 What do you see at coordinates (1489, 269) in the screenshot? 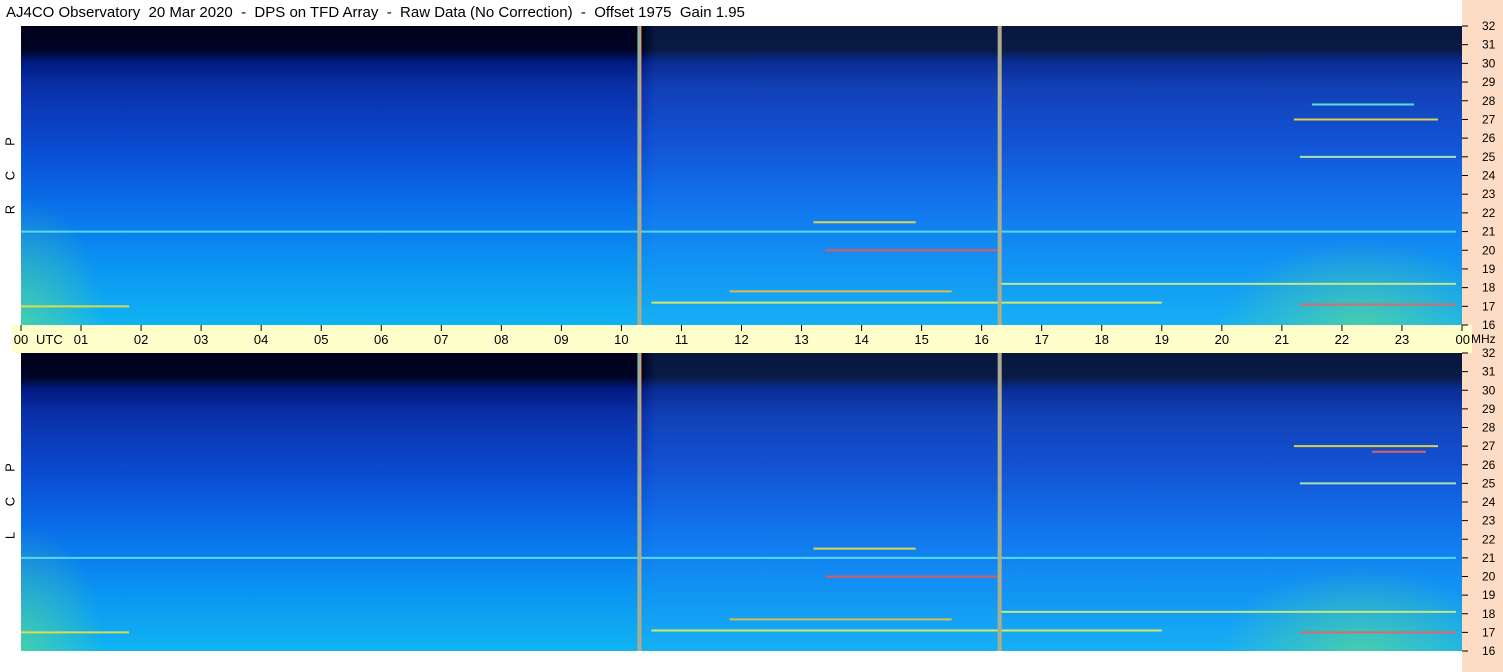
I see `rcp-freq-tick-label: 19` at bounding box center [1489, 269].